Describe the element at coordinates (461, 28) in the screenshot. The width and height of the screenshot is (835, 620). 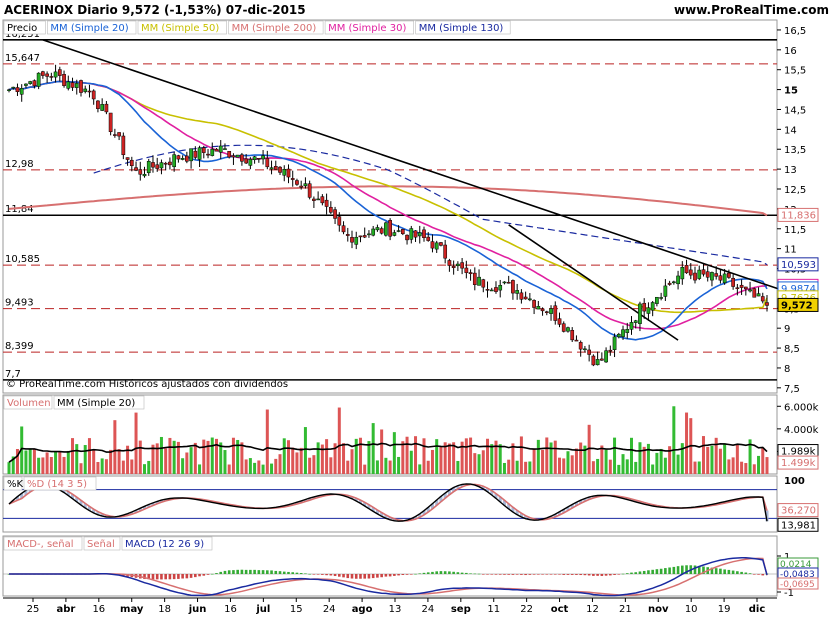
I see `legend-item: MM (Simple 130)` at that location.